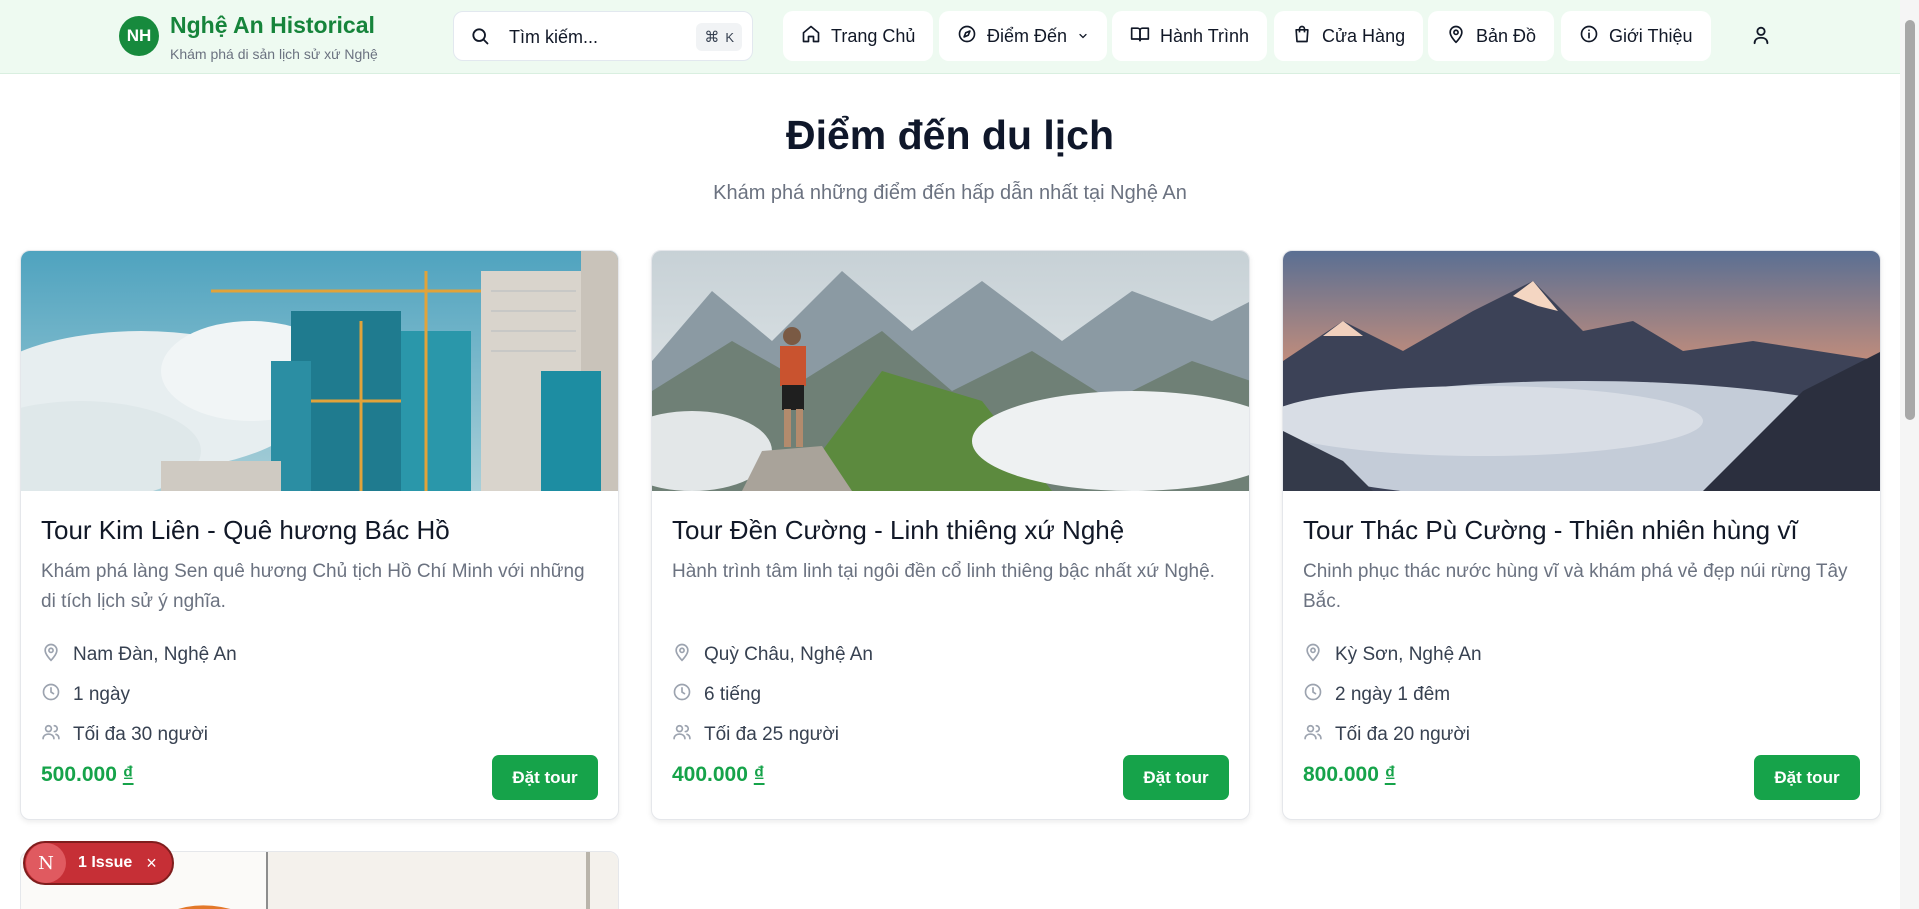 The height and width of the screenshot is (909, 1919). Describe the element at coordinates (1403, 734) in the screenshot. I see `tour-capacity-text: Tối đa 20 người` at that location.